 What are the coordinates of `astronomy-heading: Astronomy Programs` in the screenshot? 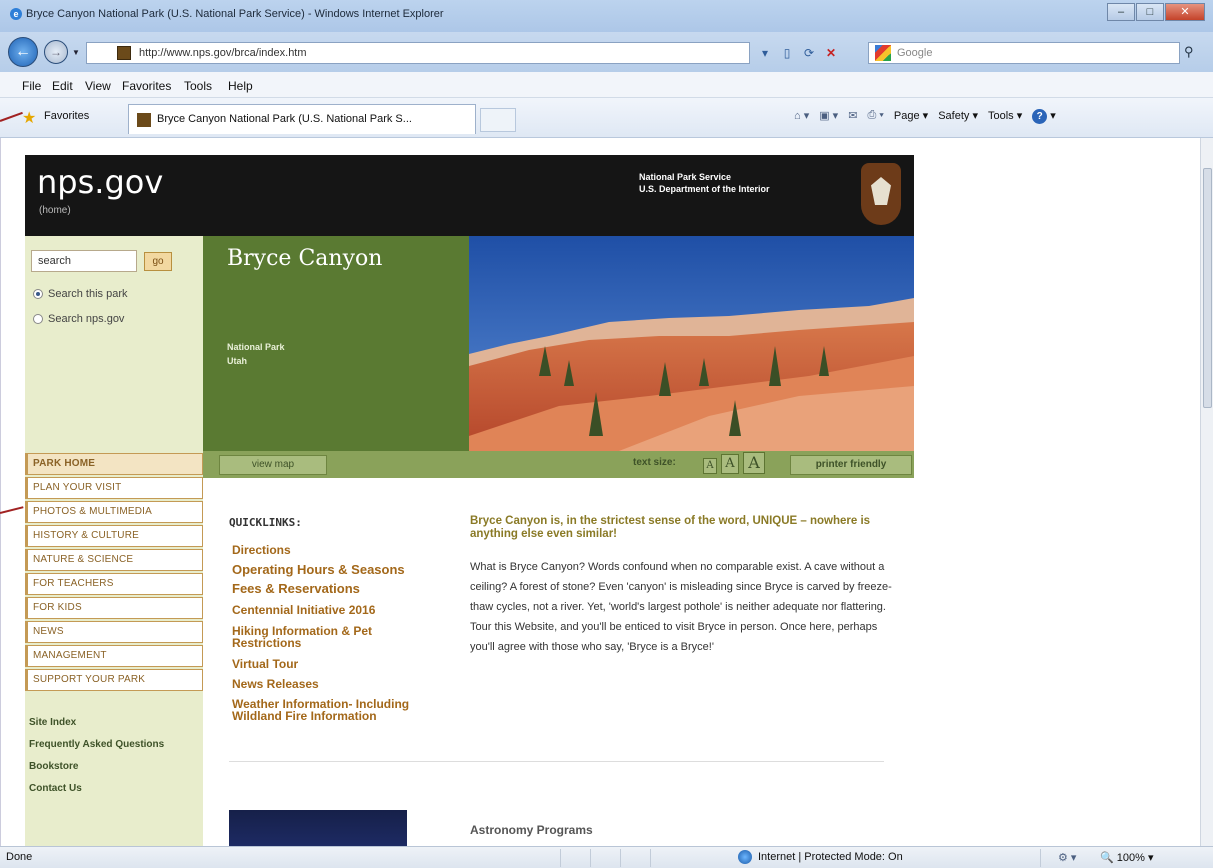 It's located at (531, 830).